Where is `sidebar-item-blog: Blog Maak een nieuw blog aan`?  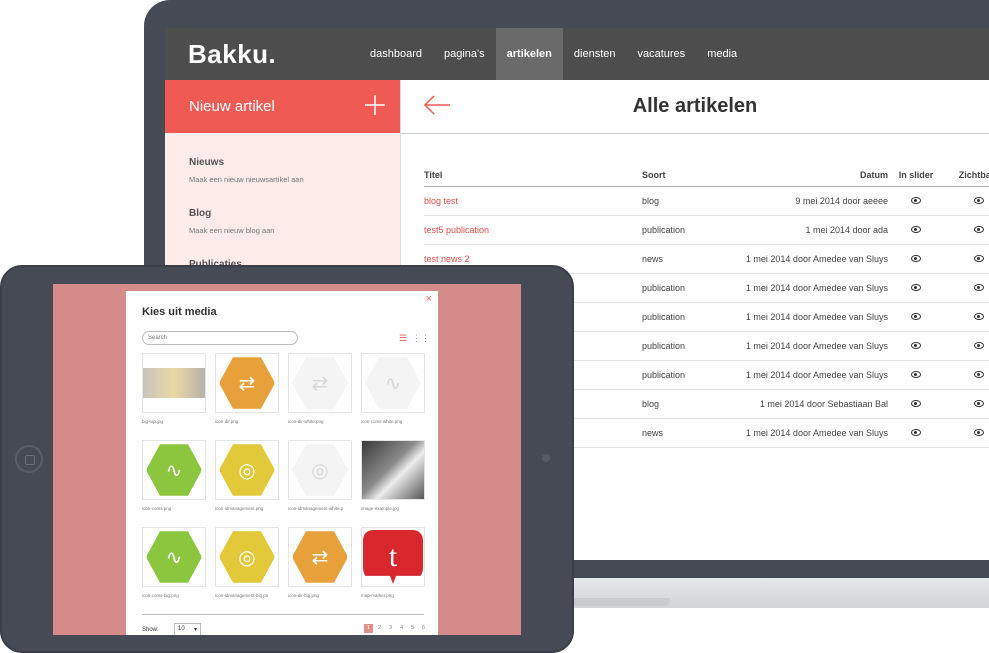 sidebar-item-blog: Blog Maak een nieuw blog aan is located at coordinates (282, 221).